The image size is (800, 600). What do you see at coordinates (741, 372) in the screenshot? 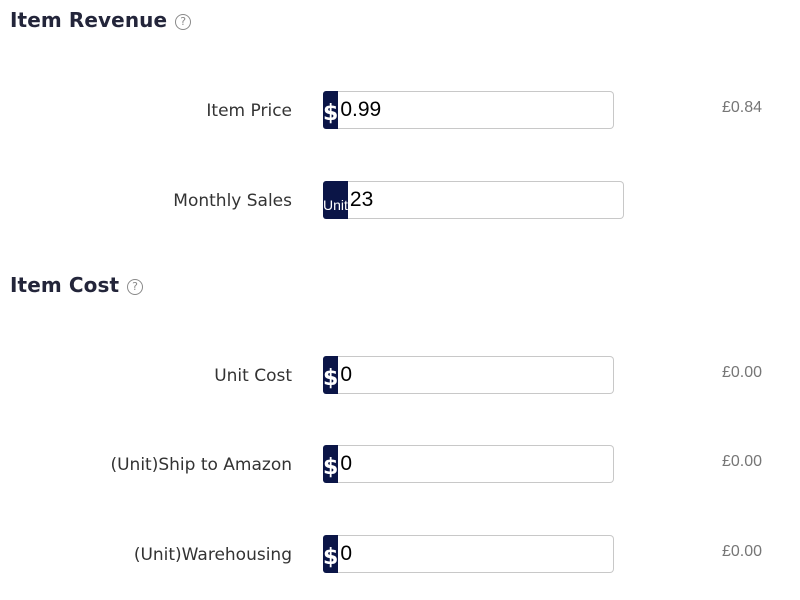
I see `unit-cost-result: £0.00` at bounding box center [741, 372].